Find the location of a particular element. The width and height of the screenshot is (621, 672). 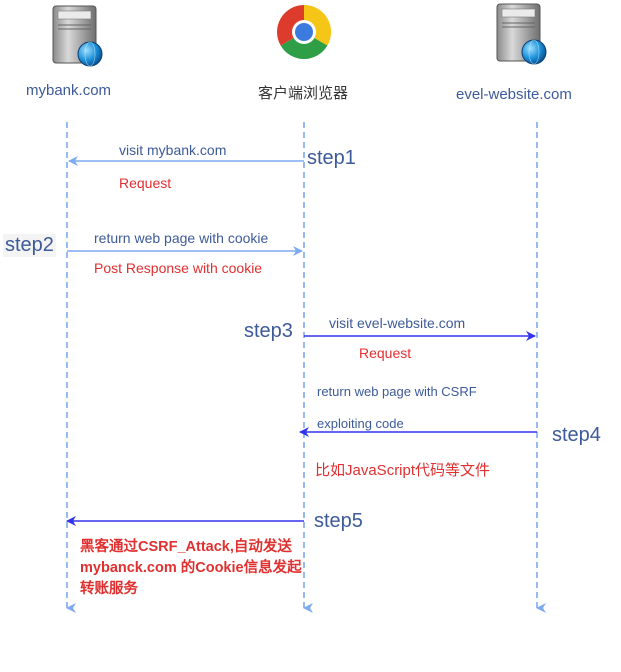

step-label-4: step4 is located at coordinates (576, 435).